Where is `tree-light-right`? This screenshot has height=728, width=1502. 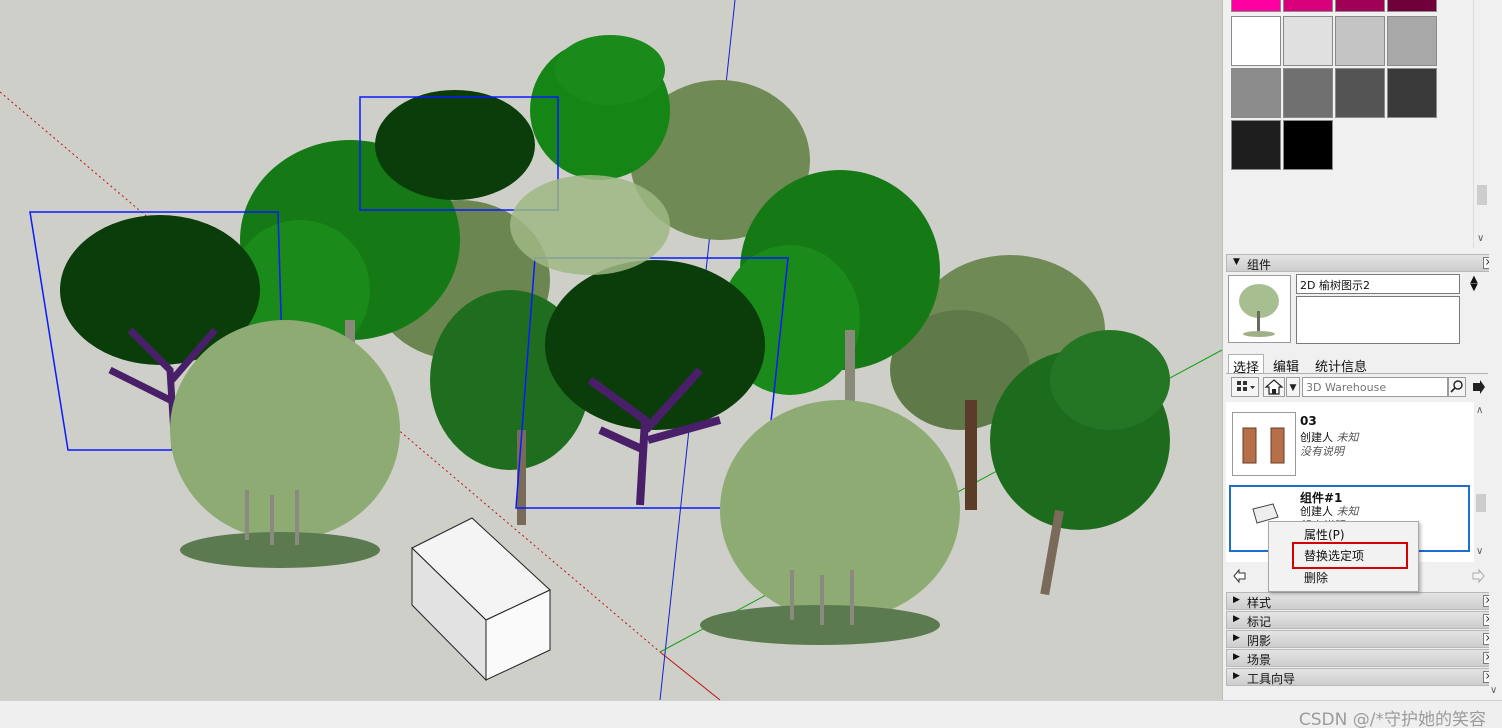
tree-light-right is located at coordinates (830, 522).